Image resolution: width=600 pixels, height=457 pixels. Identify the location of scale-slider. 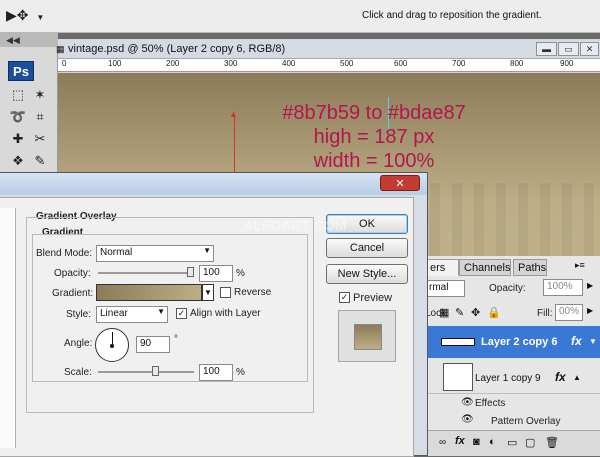
(146, 372).